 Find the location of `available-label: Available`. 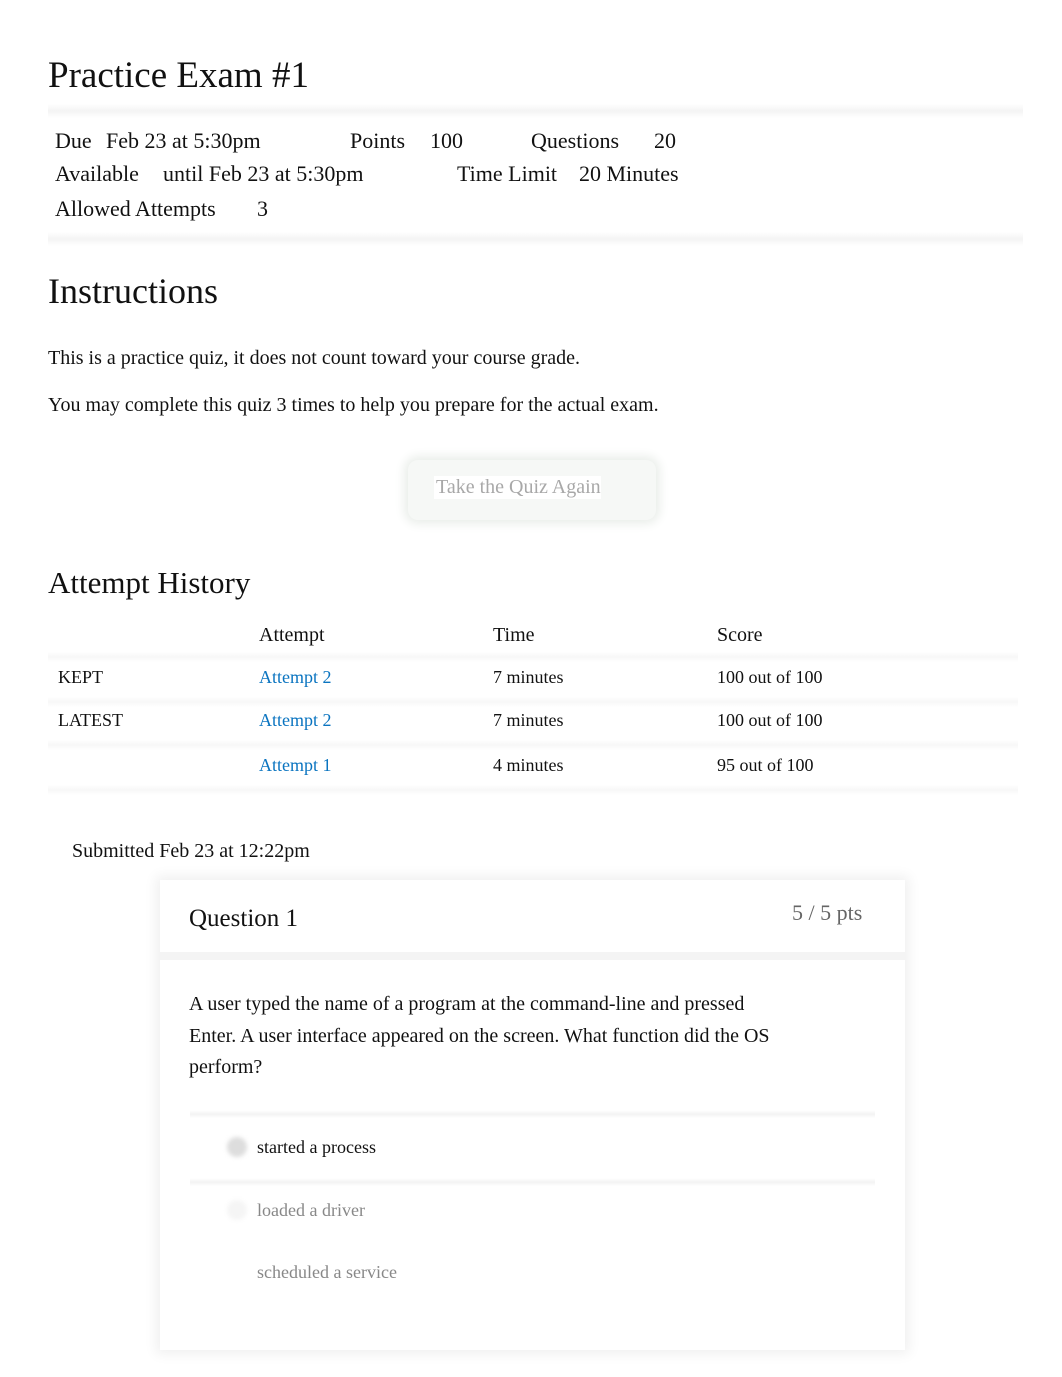

available-label: Available is located at coordinates (97, 173).